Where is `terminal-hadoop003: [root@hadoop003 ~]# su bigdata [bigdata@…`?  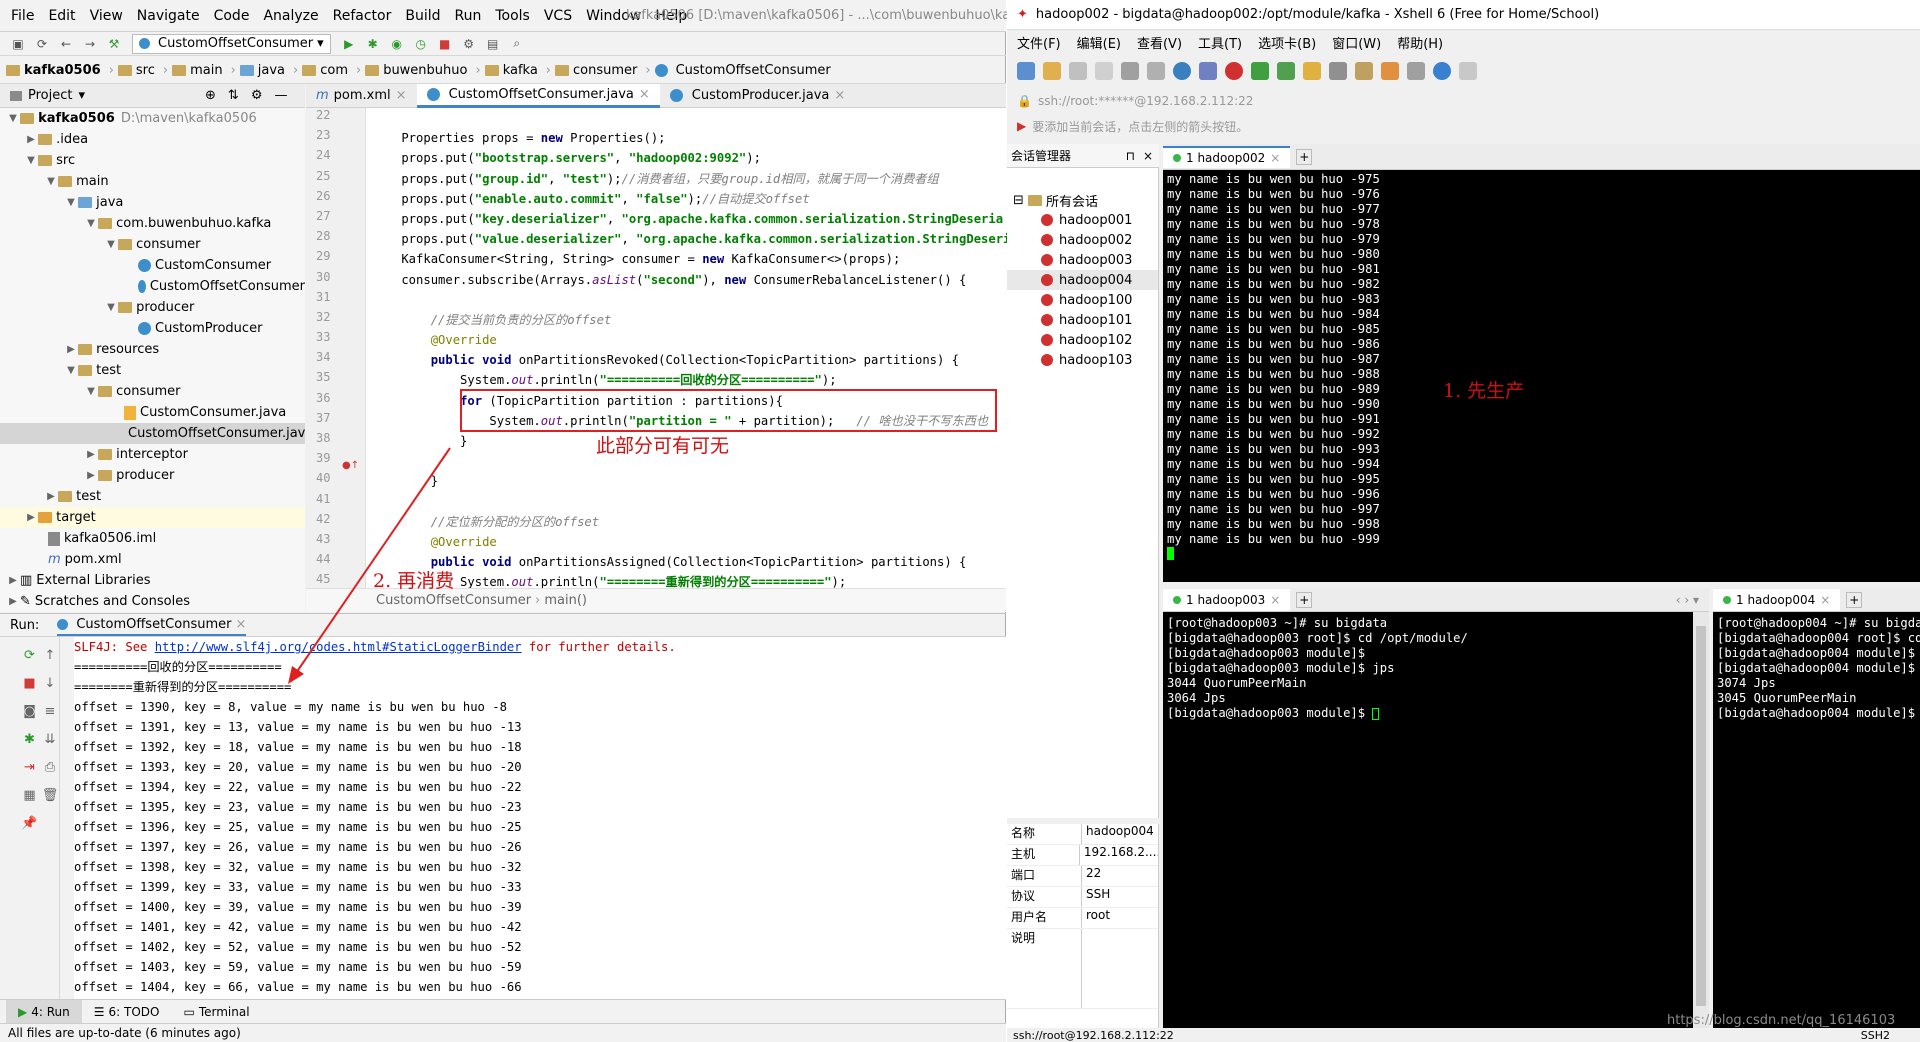 terminal-hadoop003: [root@hadoop003 ~]# su bigdata [bigdata@… is located at coordinates (1428, 820).